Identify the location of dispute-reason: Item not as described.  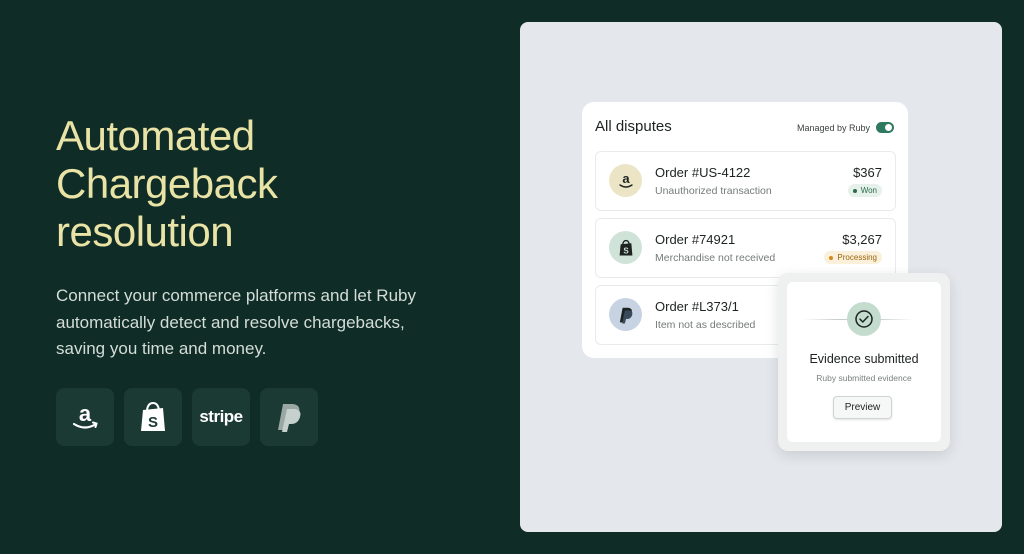
(705, 325).